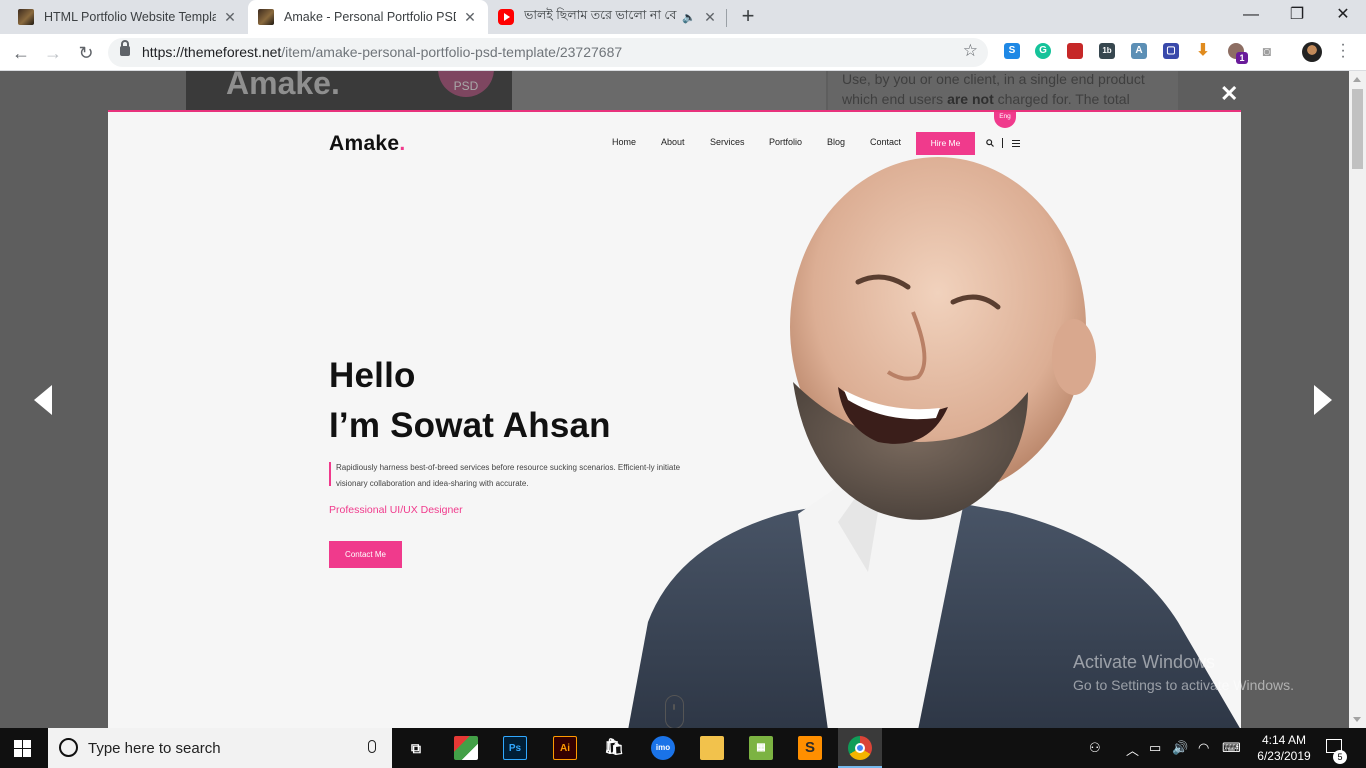  I want to click on extension-s-icon: S, so click(1012, 51).